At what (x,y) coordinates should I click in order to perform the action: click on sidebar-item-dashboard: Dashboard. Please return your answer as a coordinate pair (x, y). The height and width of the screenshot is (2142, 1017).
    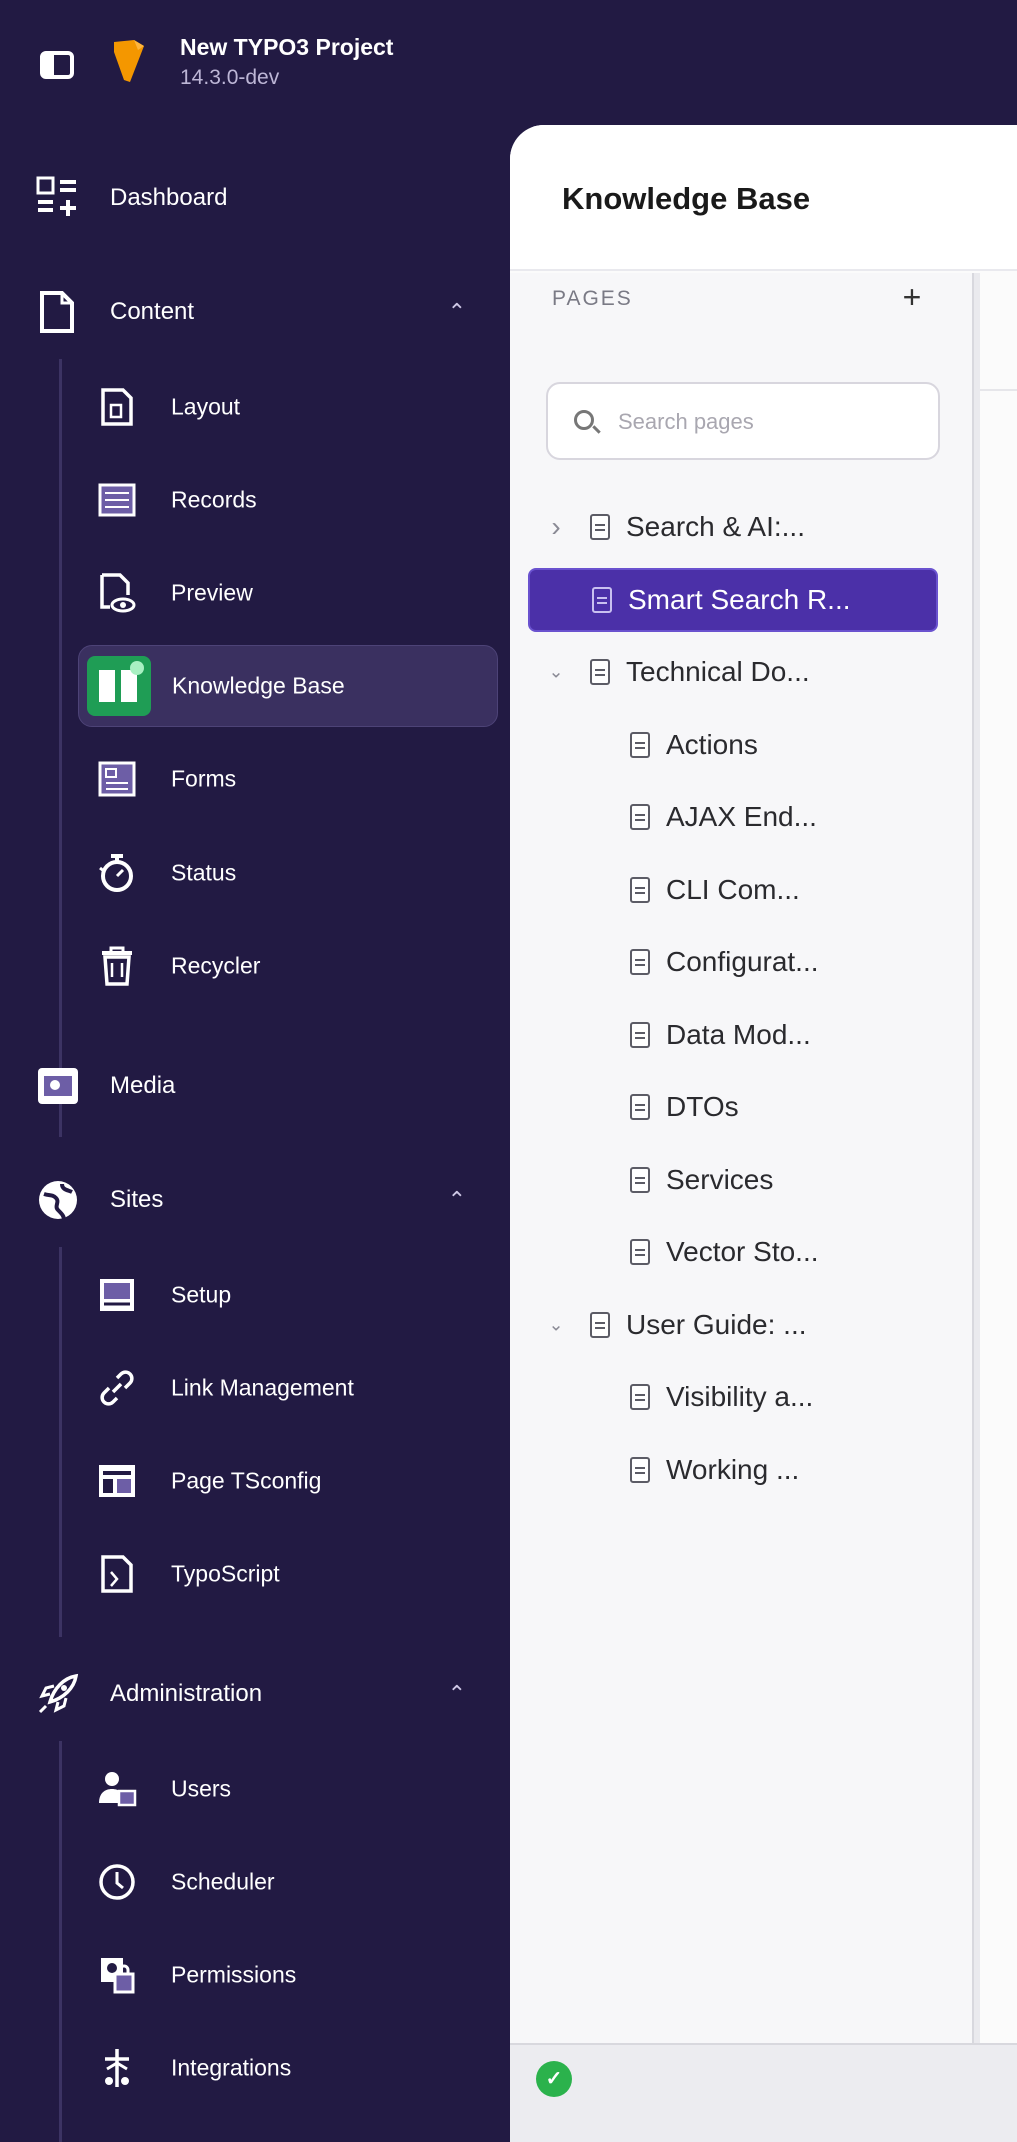
    Looking at the image, I should click on (255, 198).